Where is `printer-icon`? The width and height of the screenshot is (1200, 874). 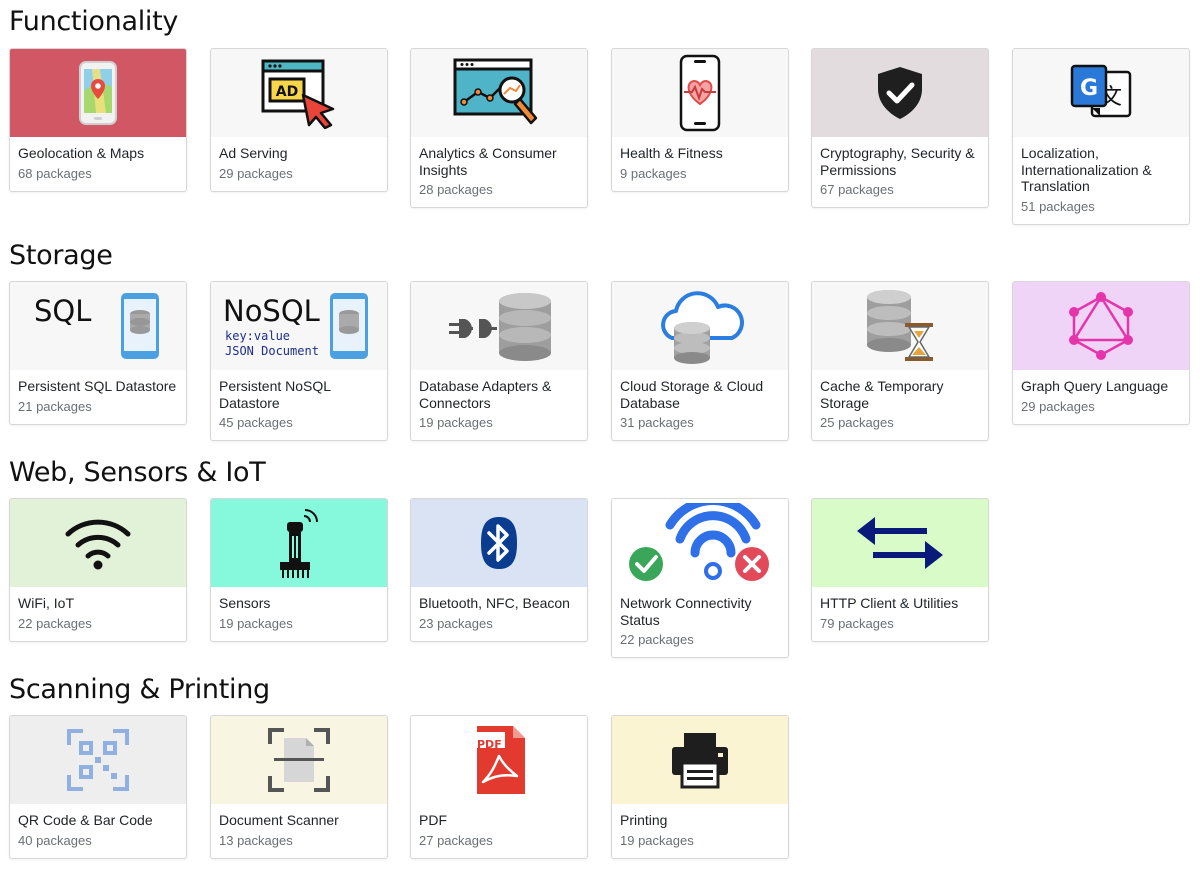 printer-icon is located at coordinates (700, 761).